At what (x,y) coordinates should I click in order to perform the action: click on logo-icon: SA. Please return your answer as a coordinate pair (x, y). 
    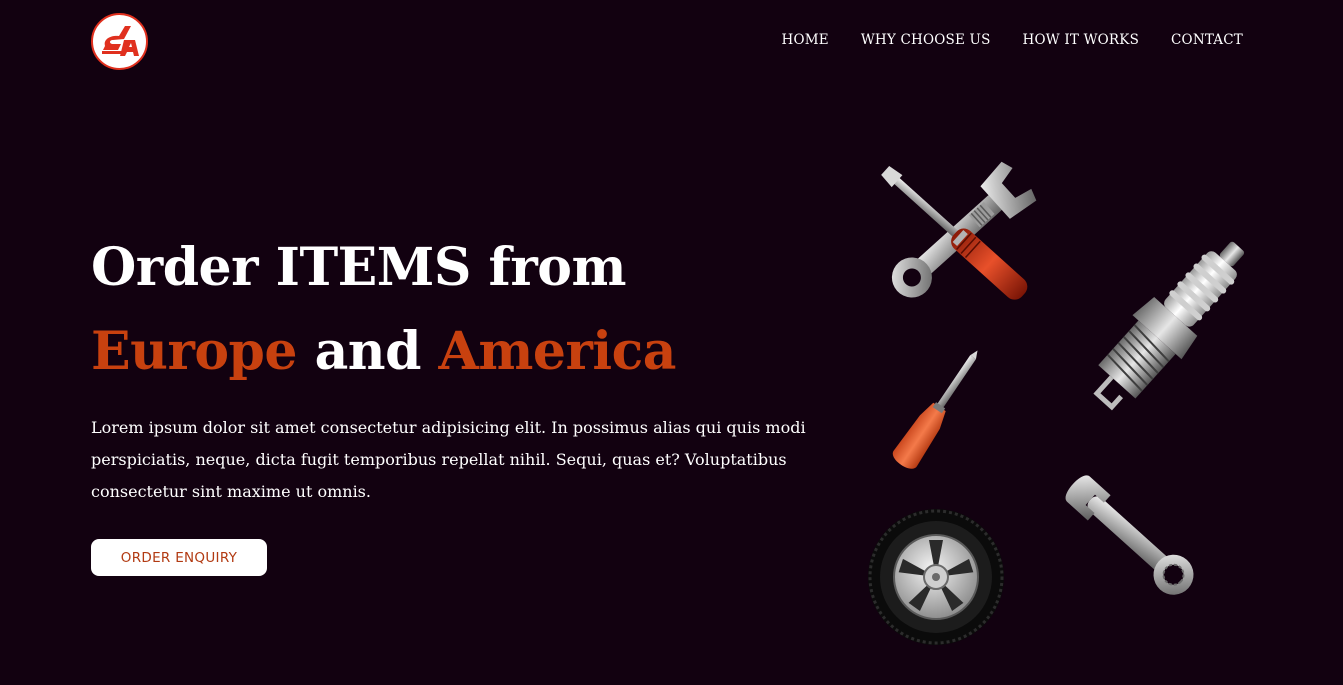
    Looking at the image, I should click on (119, 41).